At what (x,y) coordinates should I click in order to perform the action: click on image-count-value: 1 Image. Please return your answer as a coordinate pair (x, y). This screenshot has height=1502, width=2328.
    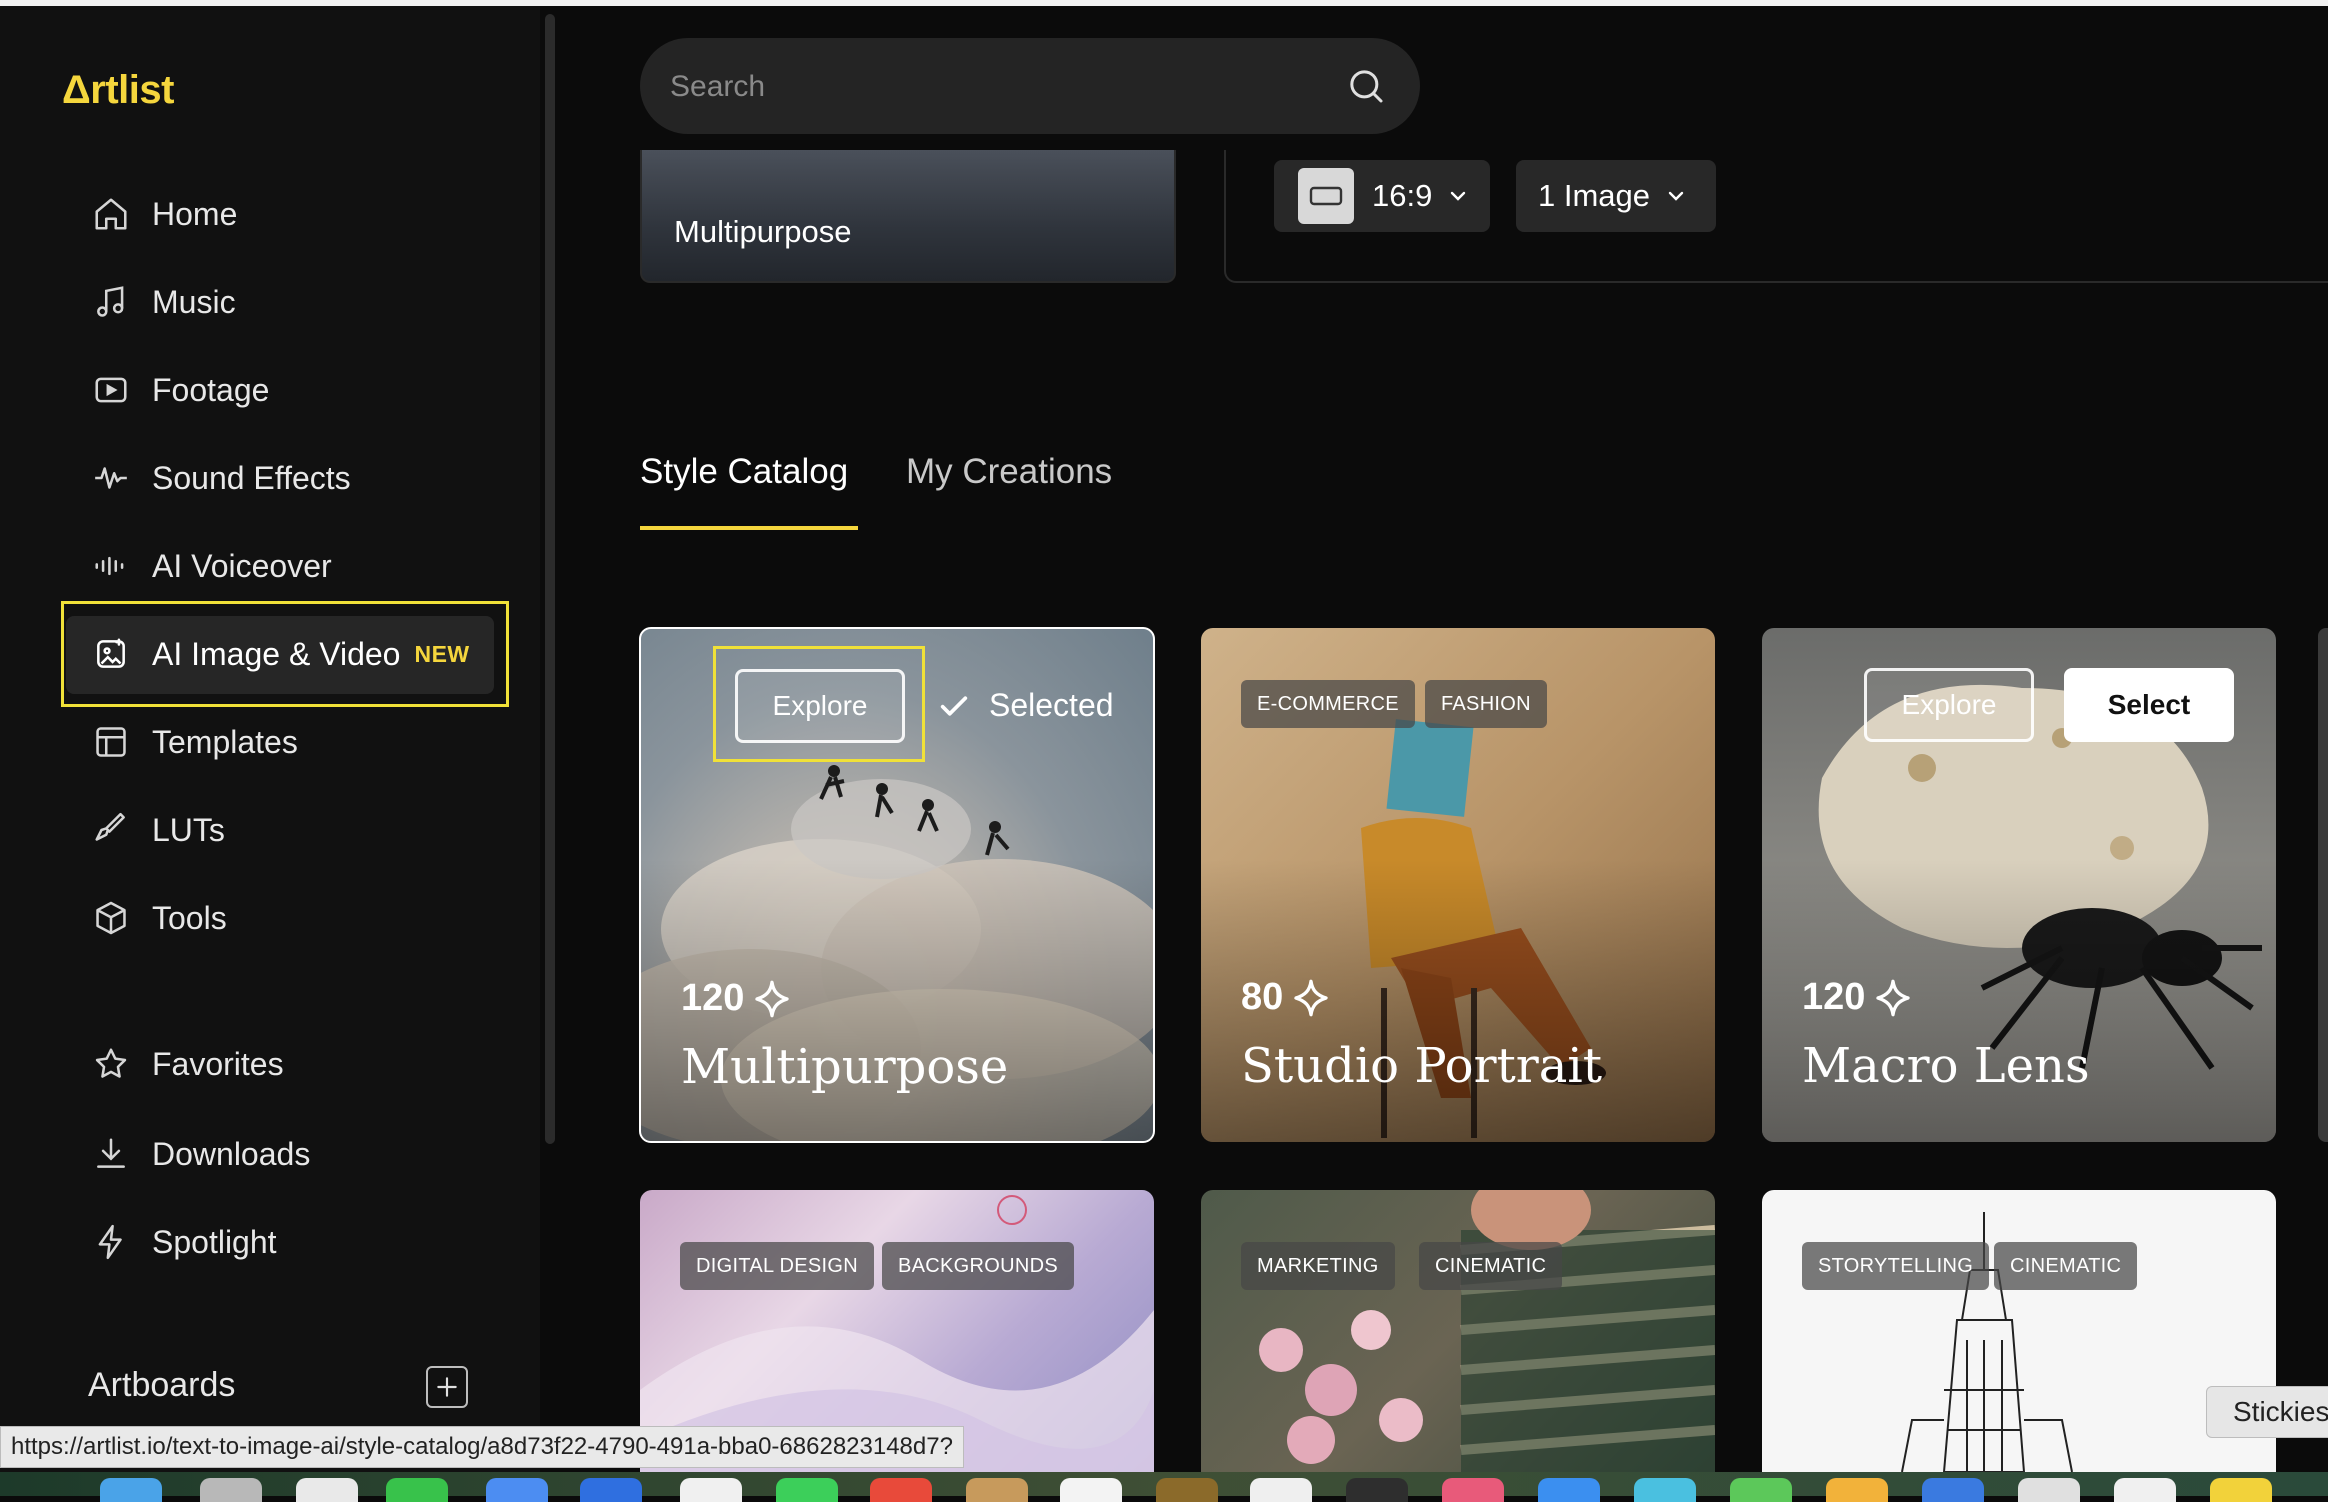
    Looking at the image, I should click on (1594, 195).